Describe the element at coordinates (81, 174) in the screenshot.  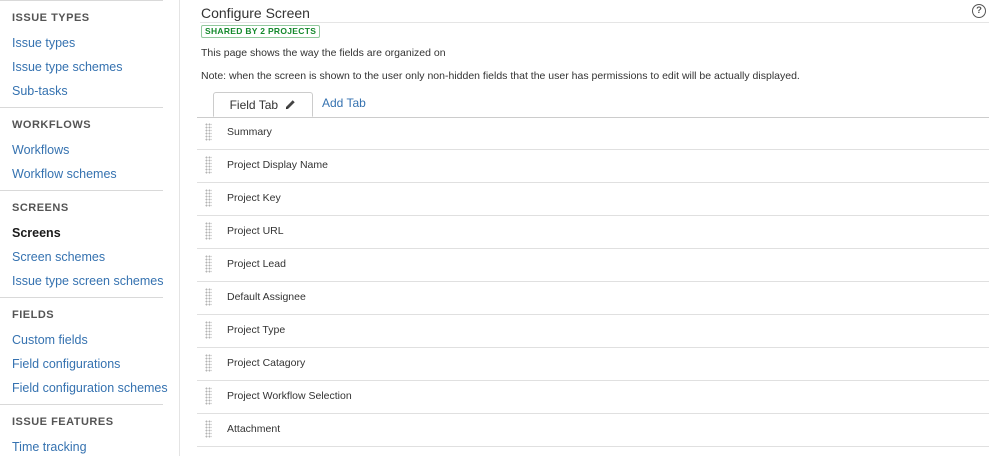
I see `sidebar-item-workflow-schemes: Workflow schemes` at that location.